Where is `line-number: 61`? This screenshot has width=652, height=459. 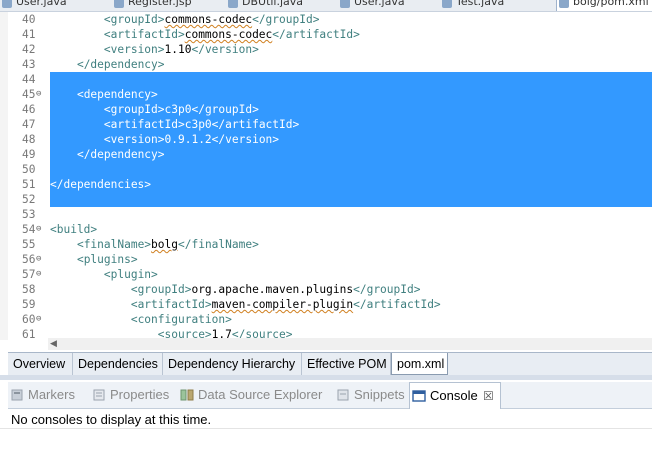
line-number: 61 is located at coordinates (22, 333).